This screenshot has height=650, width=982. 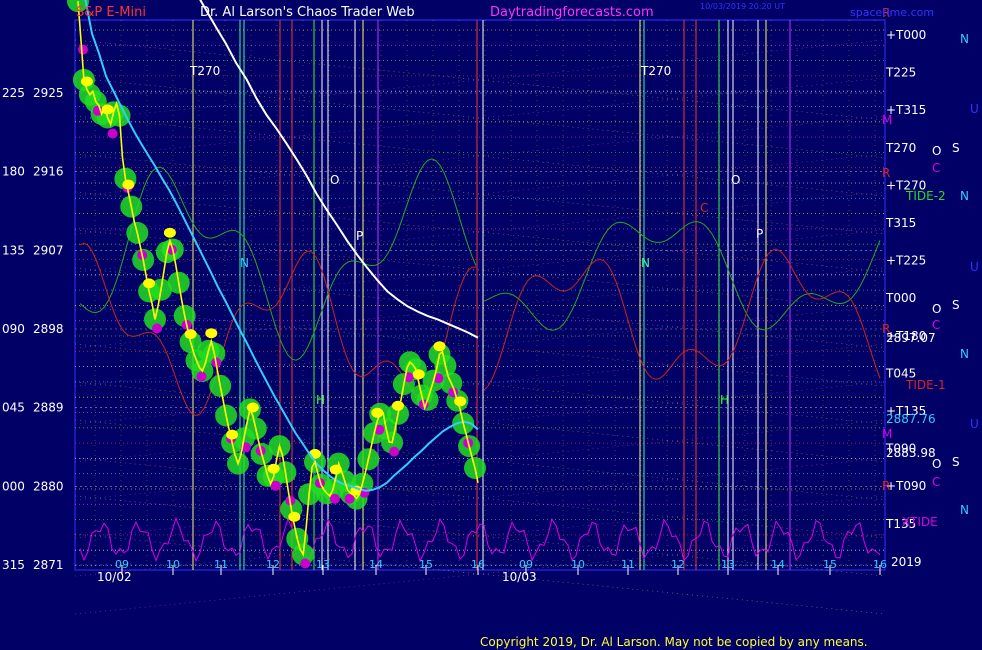 What do you see at coordinates (48, 329) in the screenshot?
I see `y-tick-price: 2898` at bounding box center [48, 329].